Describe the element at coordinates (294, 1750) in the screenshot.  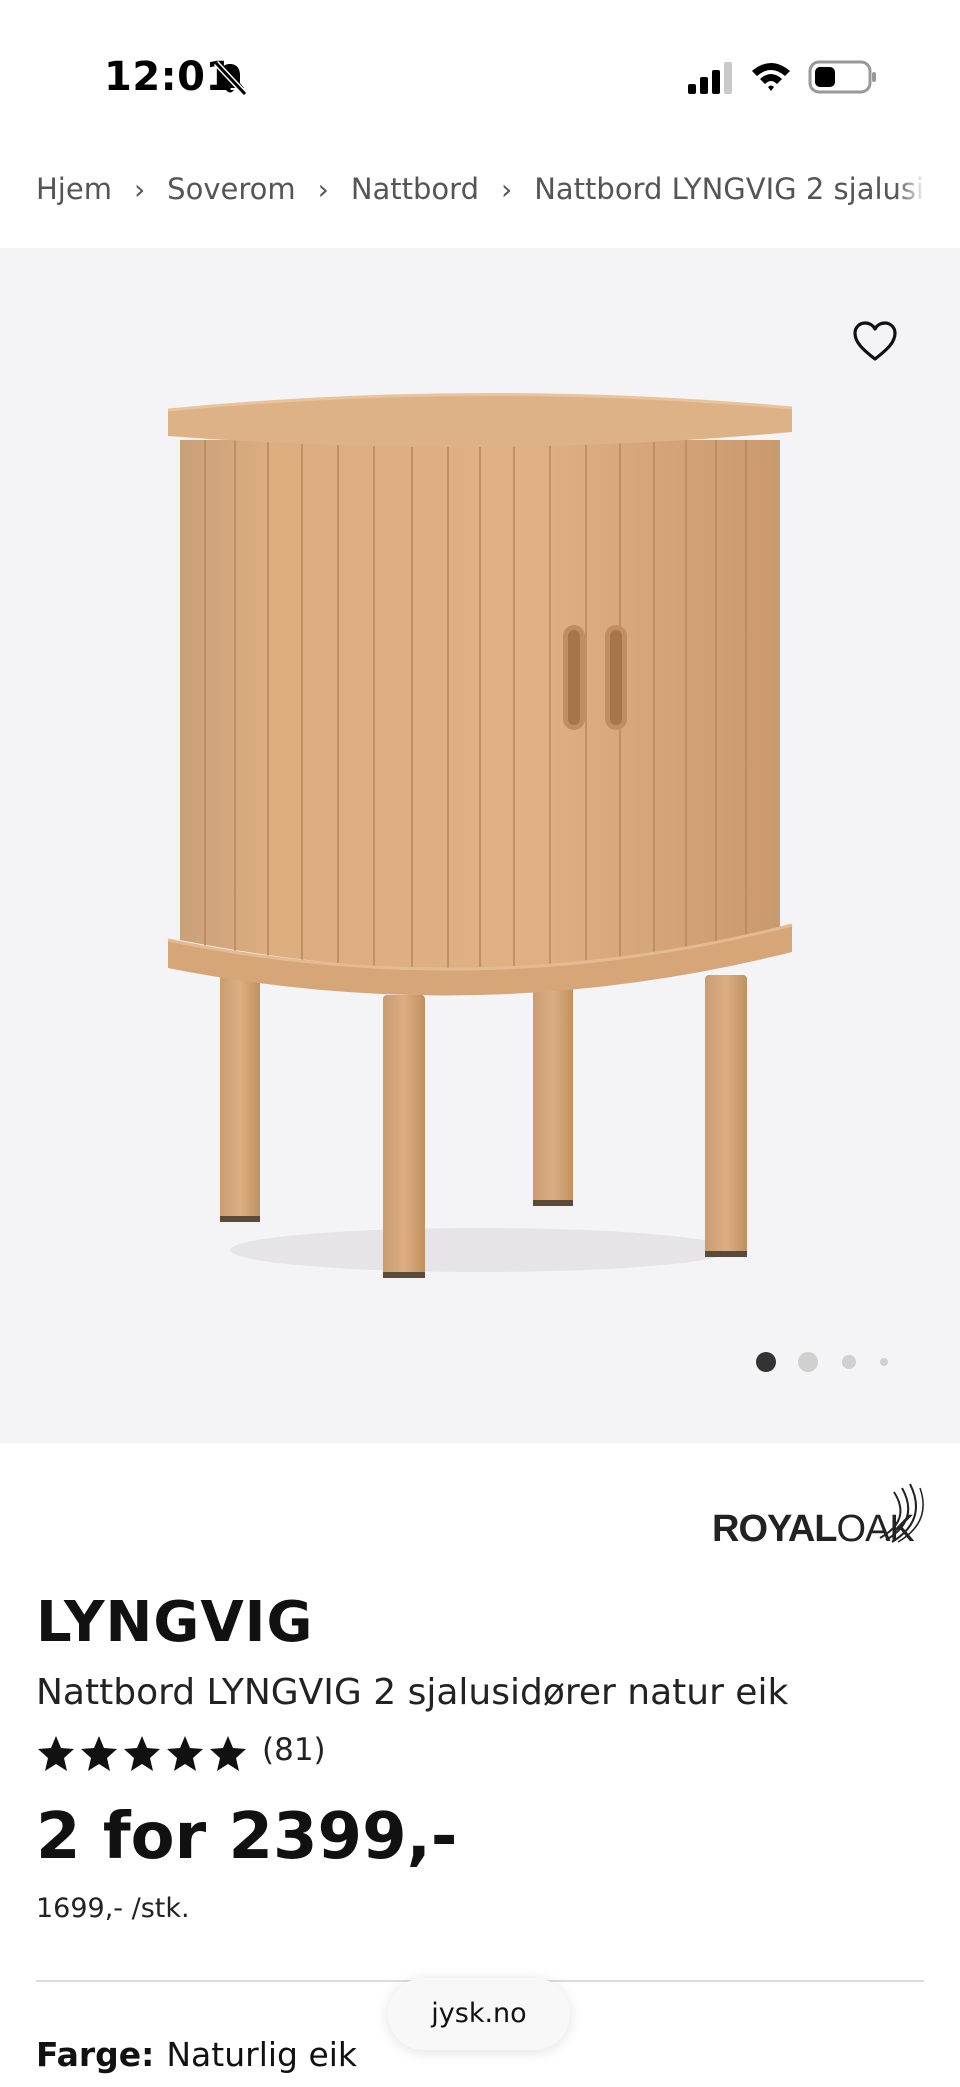
I see `rating-count: (81)` at that location.